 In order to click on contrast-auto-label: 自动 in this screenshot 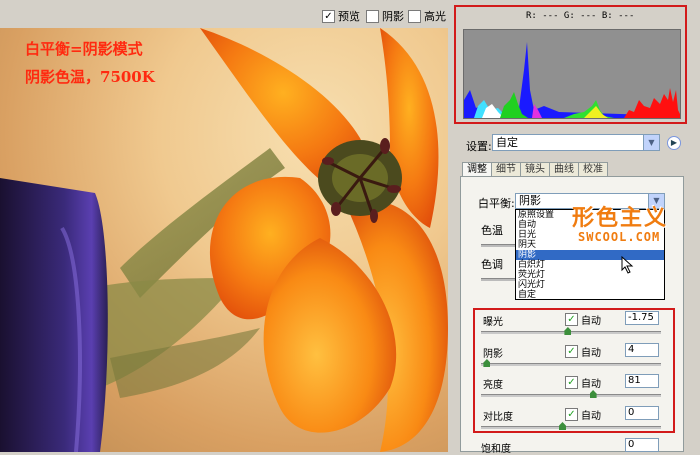, I will do `click(591, 416)`.